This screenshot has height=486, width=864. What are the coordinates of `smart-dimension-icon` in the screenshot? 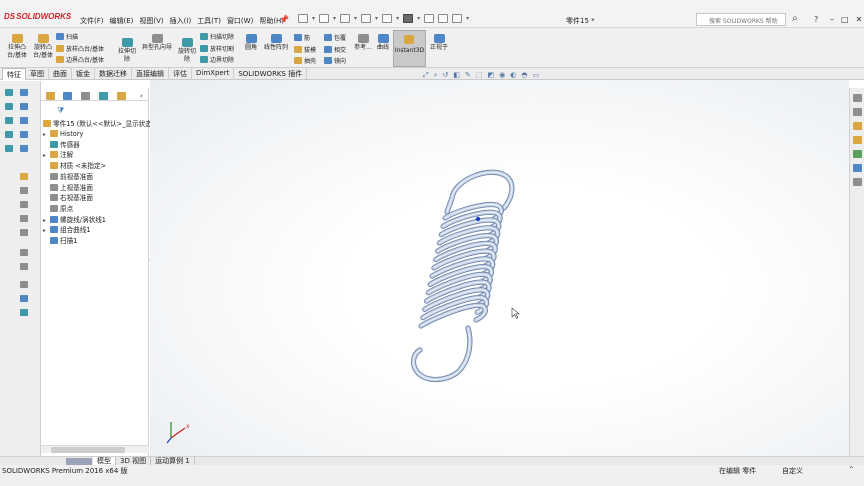 It's located at (24, 92).